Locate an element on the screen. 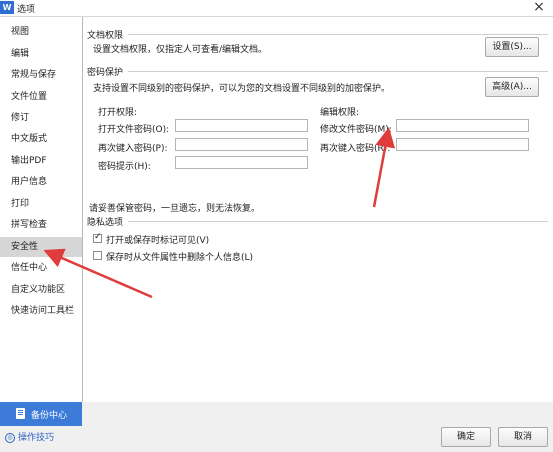  sidebar-item-customize-ribbon: 自定义功能区 is located at coordinates (41, 290).